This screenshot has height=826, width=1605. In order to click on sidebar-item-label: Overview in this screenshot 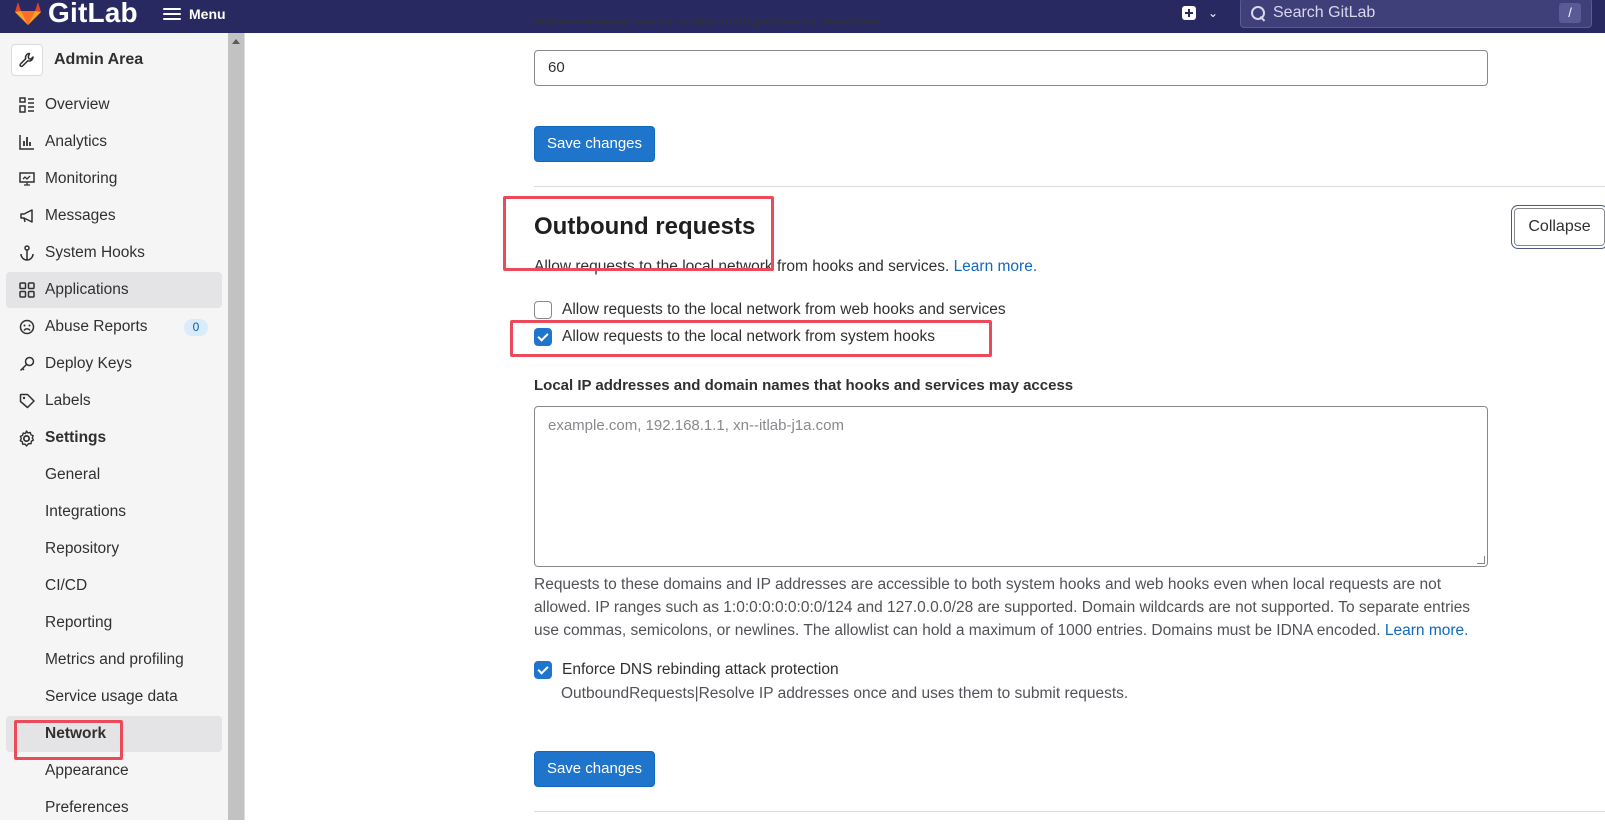, I will do `click(77, 104)`.